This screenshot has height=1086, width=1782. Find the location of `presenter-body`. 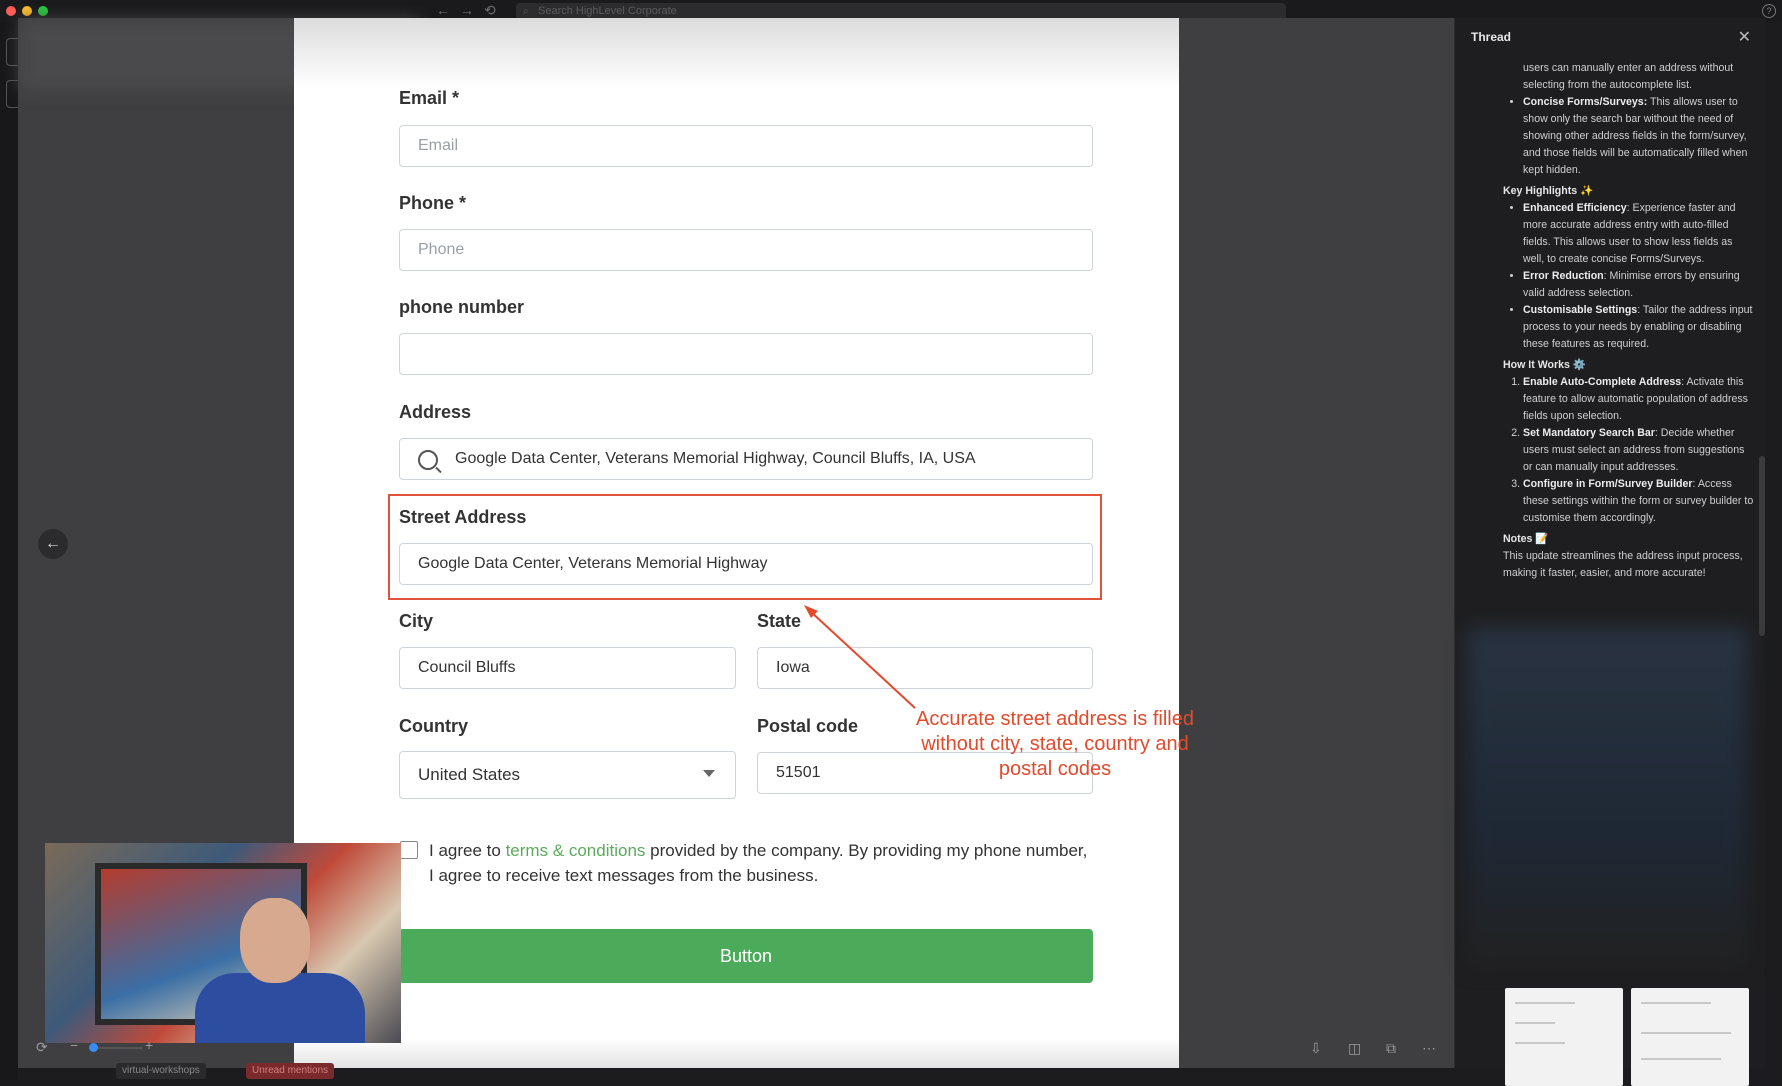

presenter-body is located at coordinates (280, 1008).